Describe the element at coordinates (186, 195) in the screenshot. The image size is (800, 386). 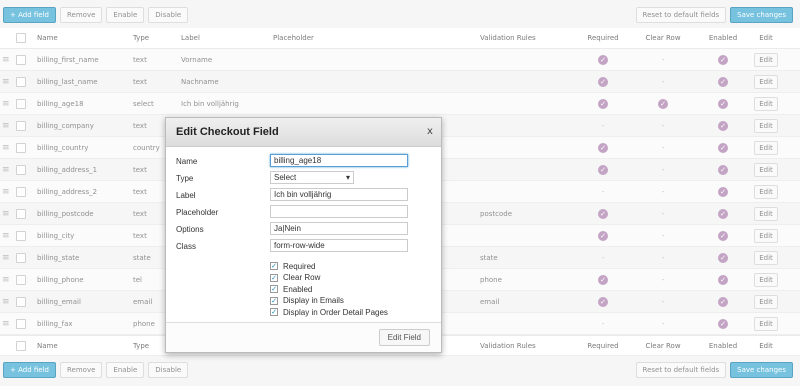
I see `label-label: Label` at that location.